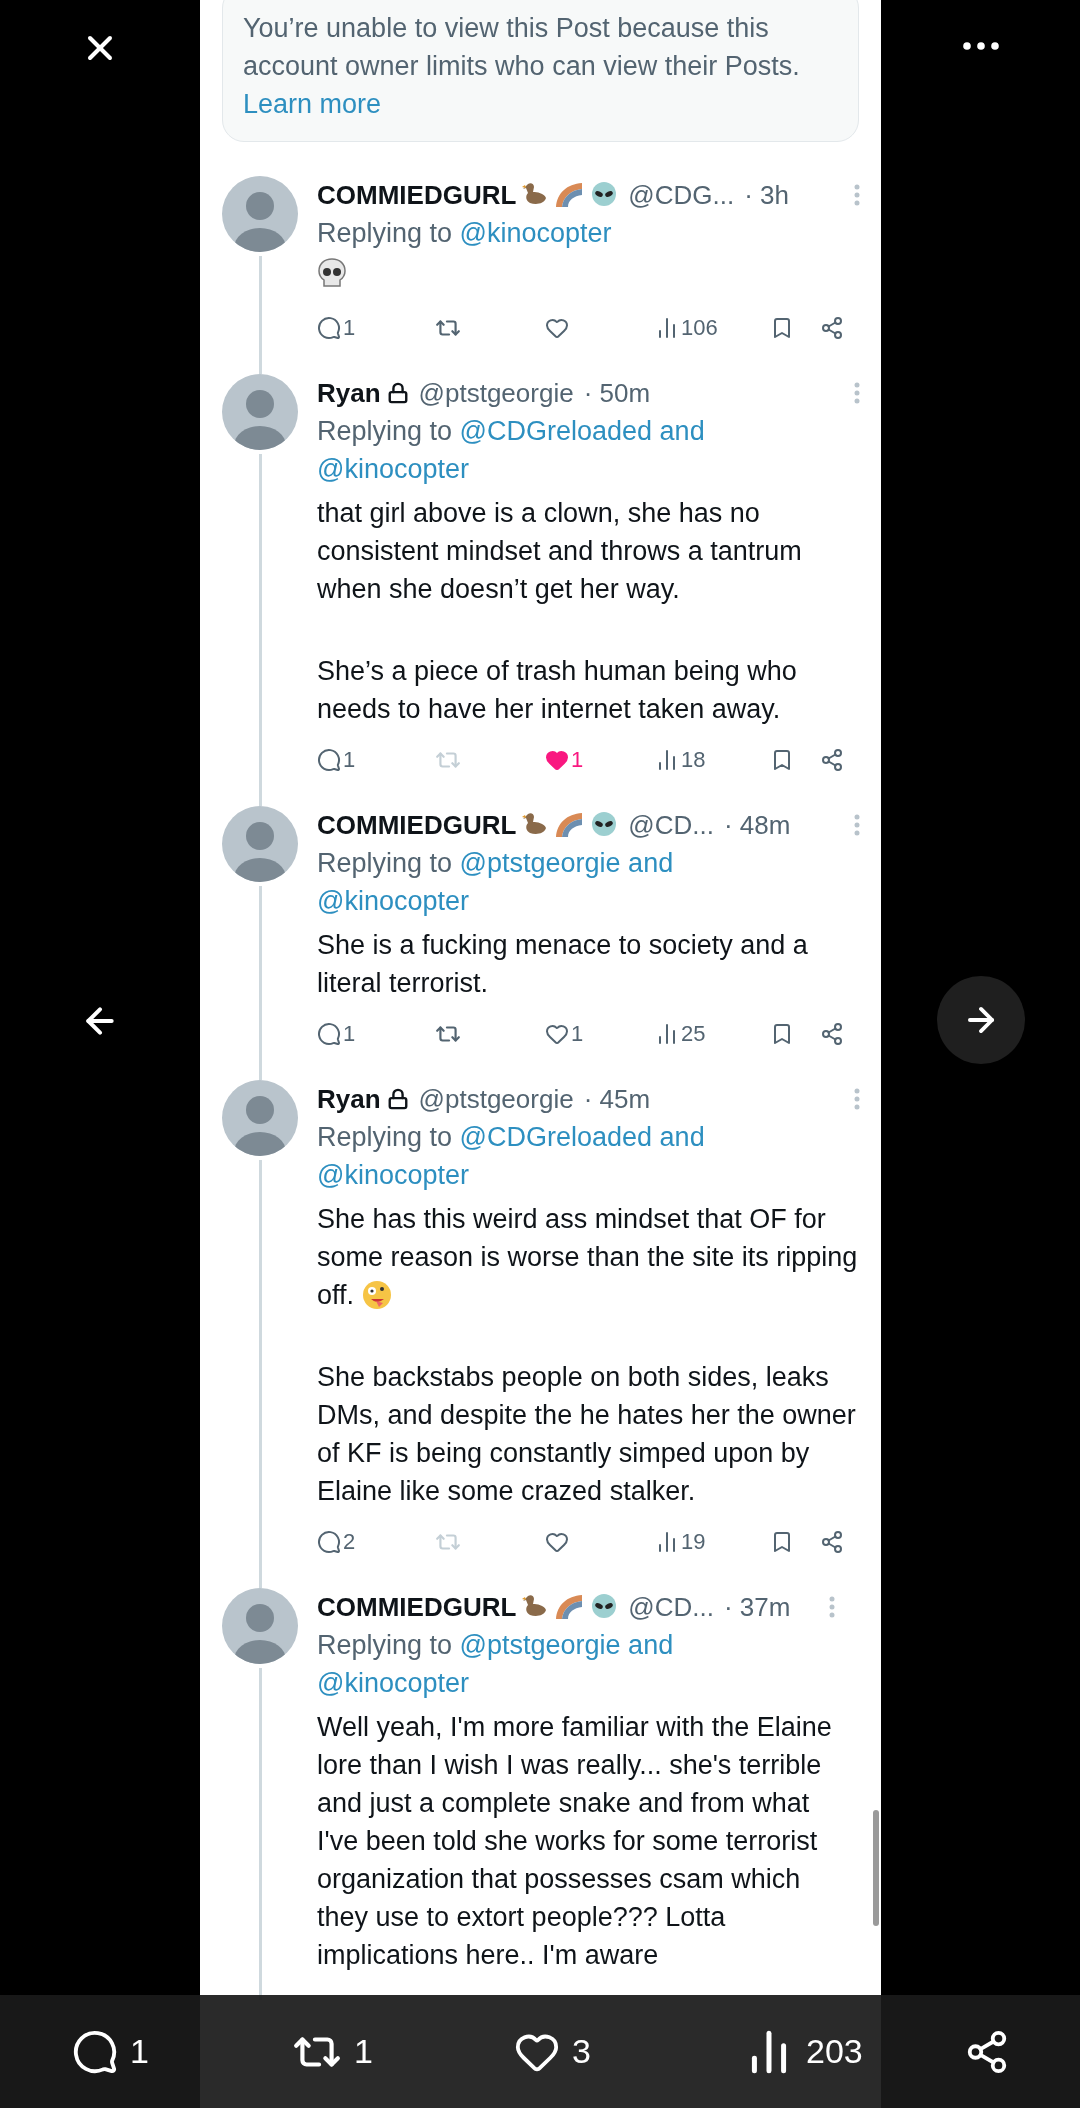  What do you see at coordinates (332, 2051) in the screenshot?
I see `repost-button: 1` at bounding box center [332, 2051].